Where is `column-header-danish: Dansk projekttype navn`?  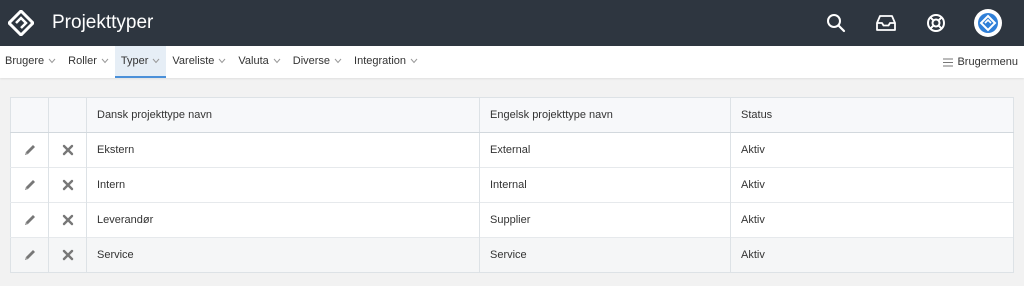 column-header-danish: Dansk projekttype navn is located at coordinates (283, 115).